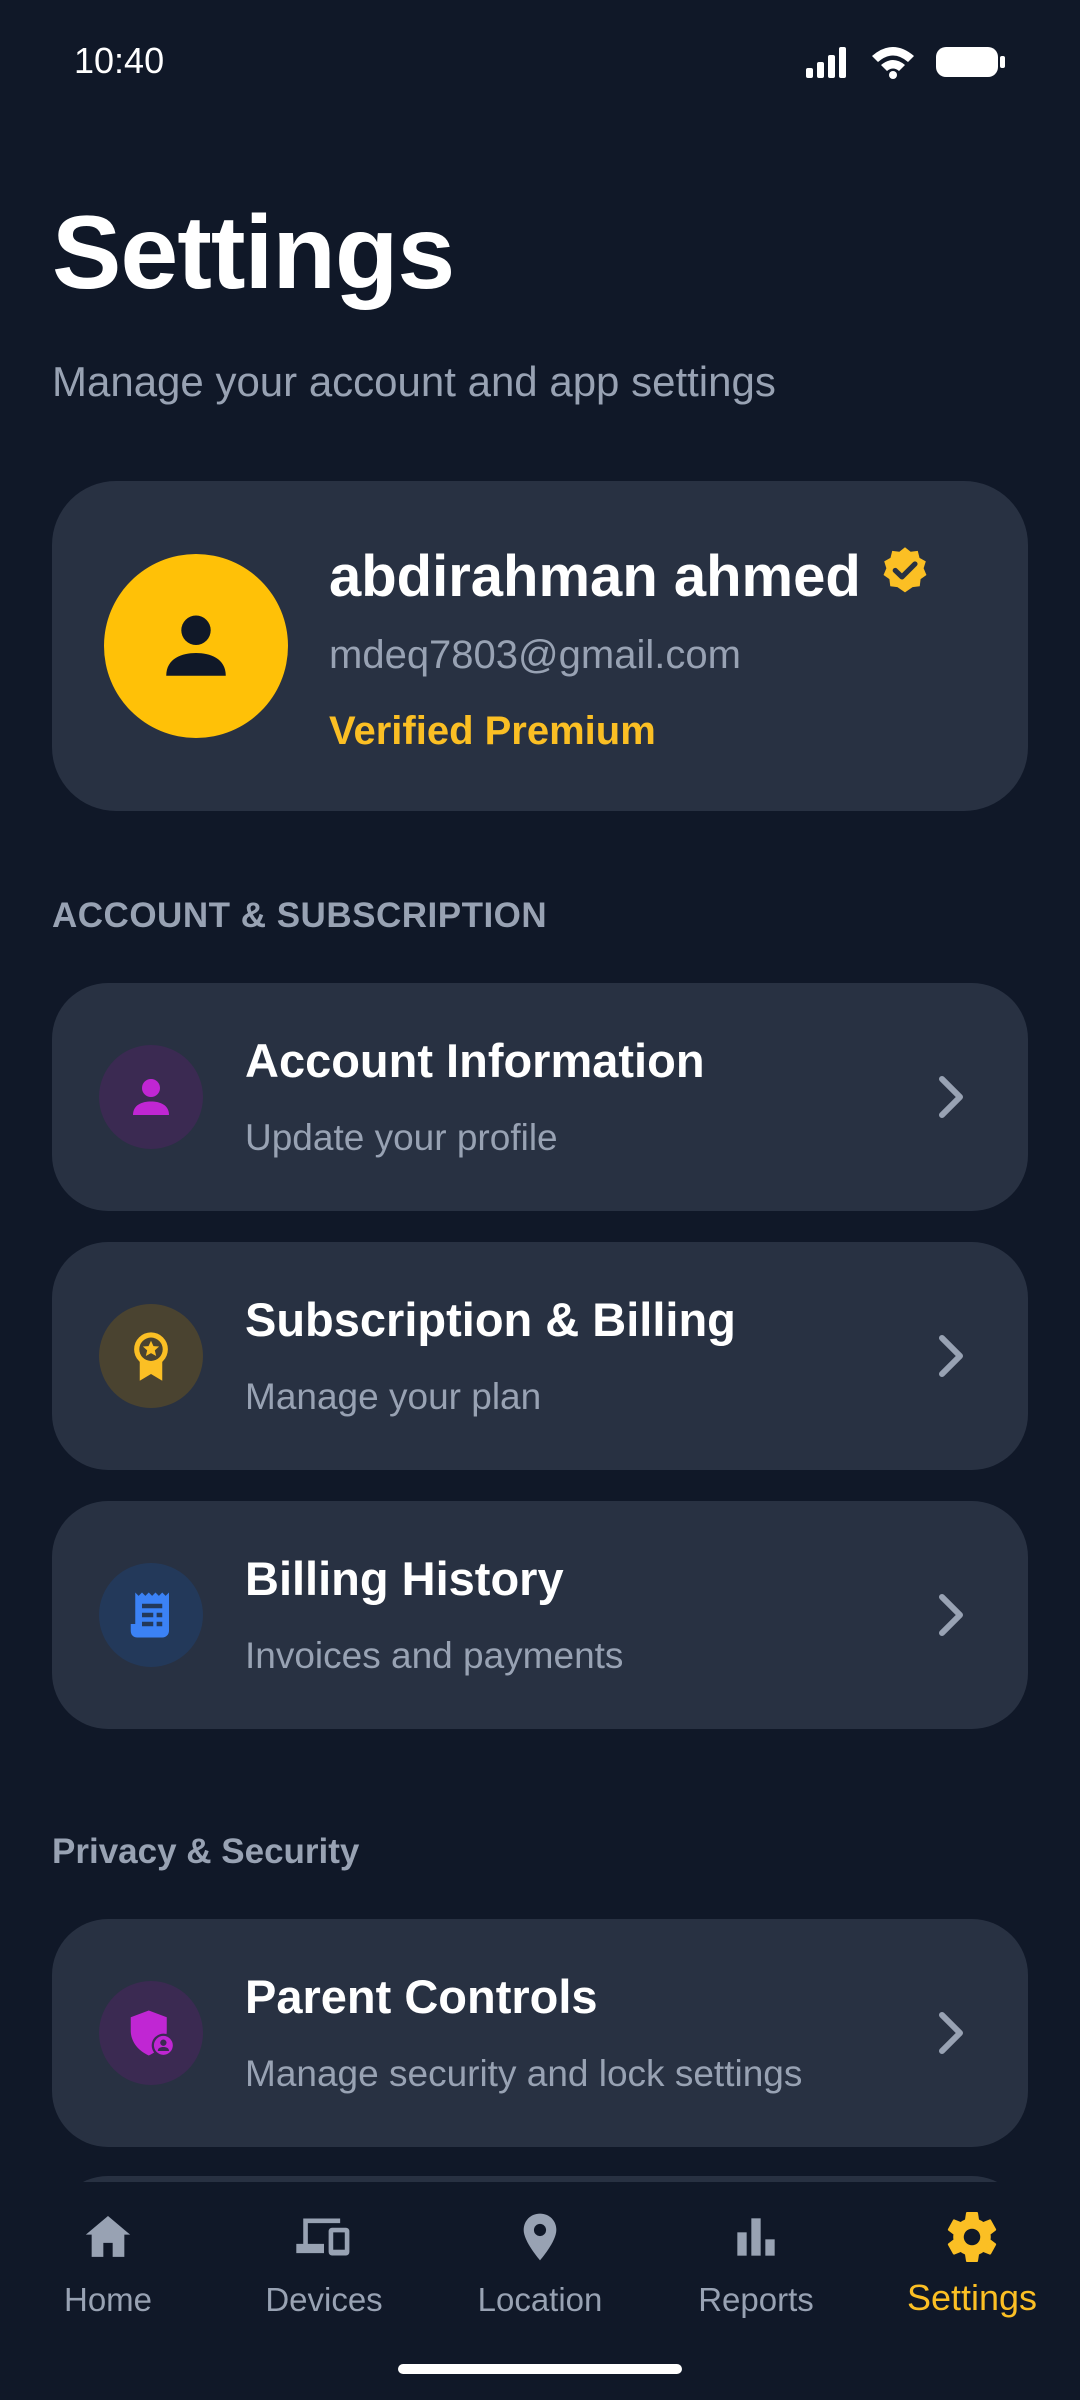 This screenshot has width=1080, height=2400. I want to click on section-label-account: ACCOUNT & SUBSCRIPTION, so click(300, 915).